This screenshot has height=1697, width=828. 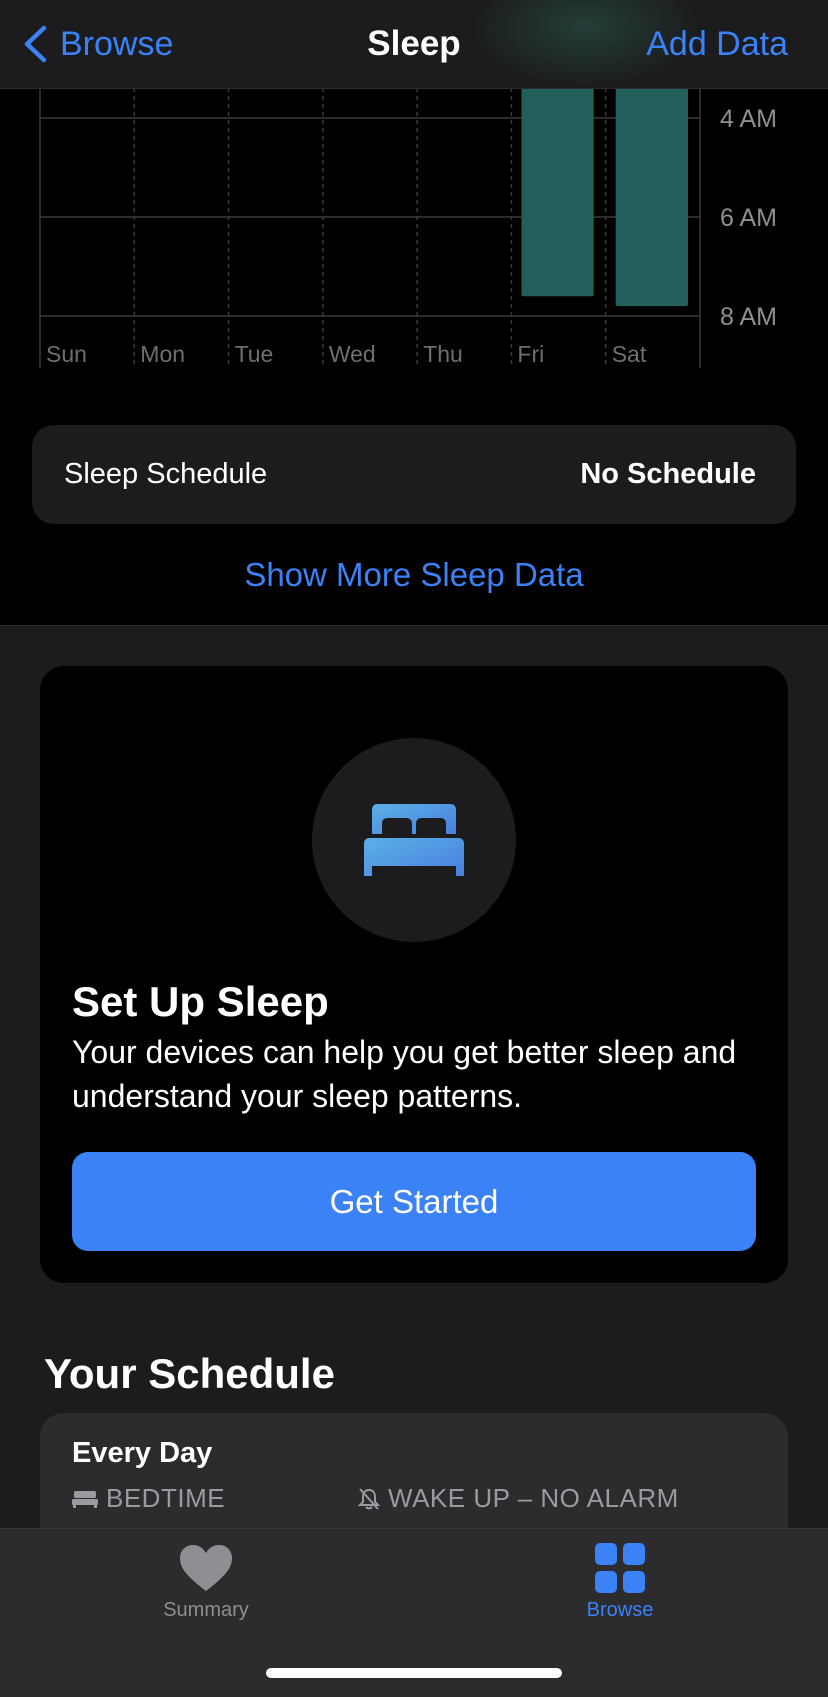 I want to click on wake-label: WAKE UP – NO ALARM, so click(x=533, y=1498).